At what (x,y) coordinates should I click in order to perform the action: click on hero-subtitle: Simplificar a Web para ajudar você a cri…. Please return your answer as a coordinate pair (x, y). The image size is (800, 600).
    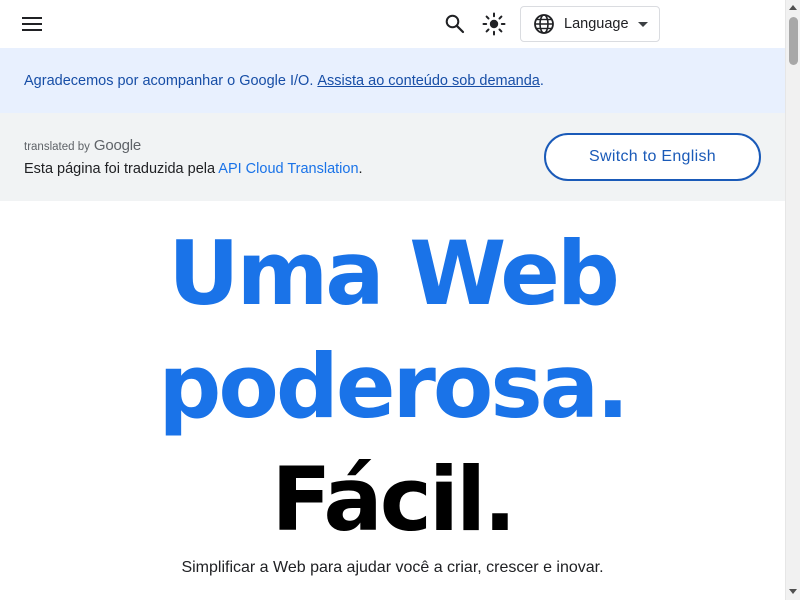
    Looking at the image, I should click on (392, 567).